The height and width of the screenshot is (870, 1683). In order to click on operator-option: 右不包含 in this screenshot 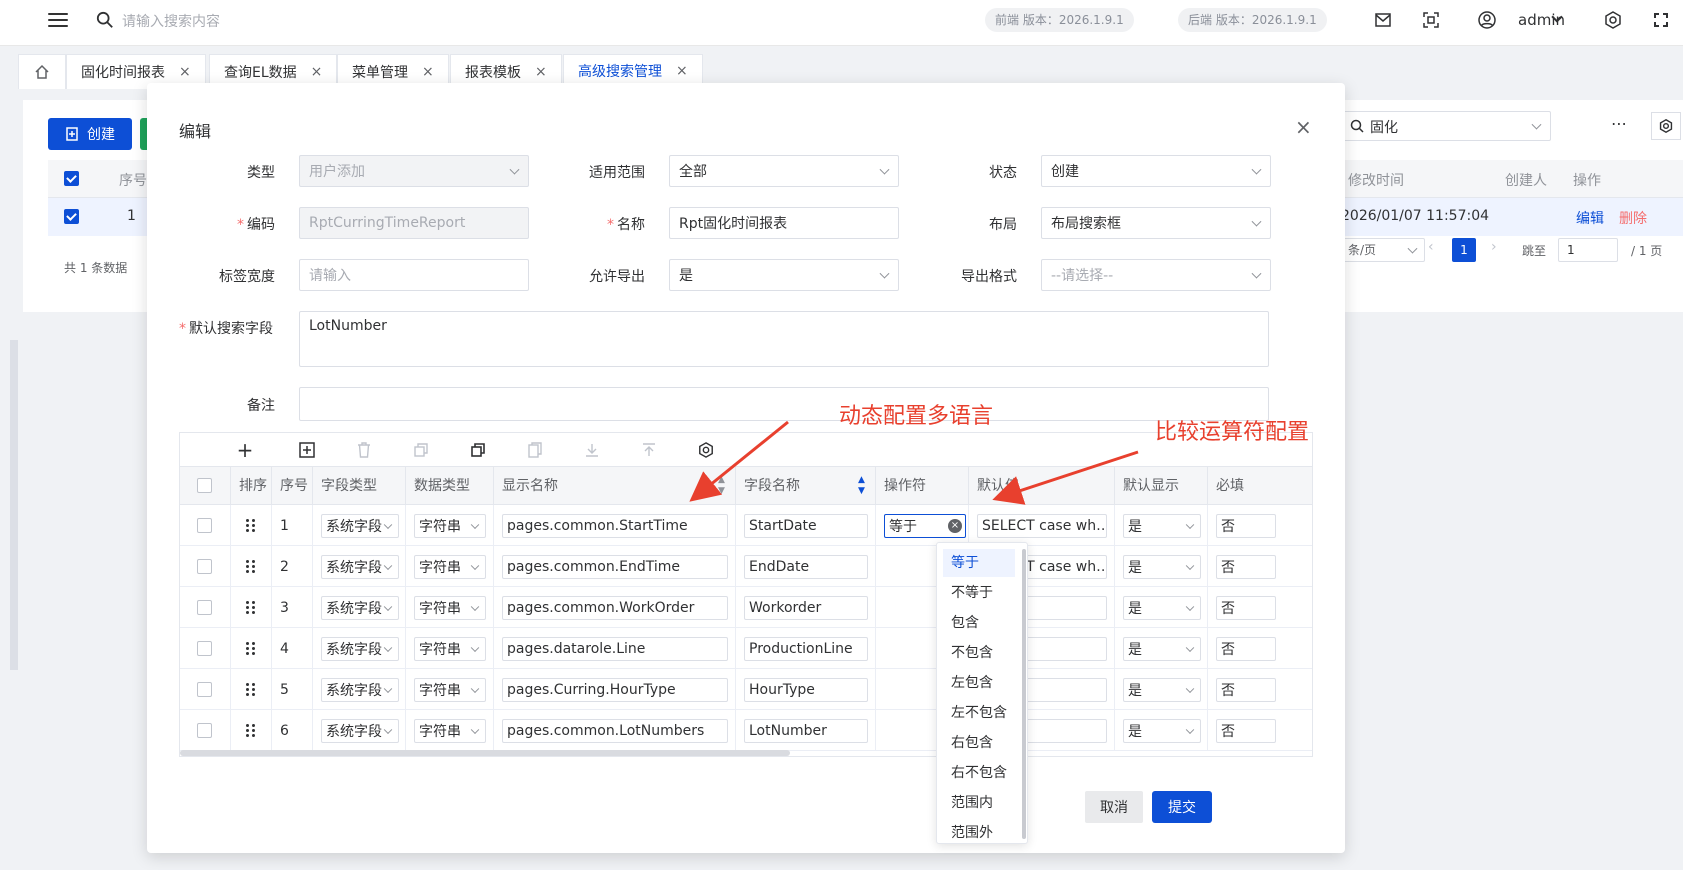, I will do `click(979, 773)`.